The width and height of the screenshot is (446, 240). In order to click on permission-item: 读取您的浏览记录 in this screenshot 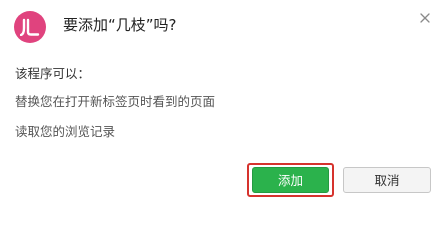, I will do `click(65, 131)`.